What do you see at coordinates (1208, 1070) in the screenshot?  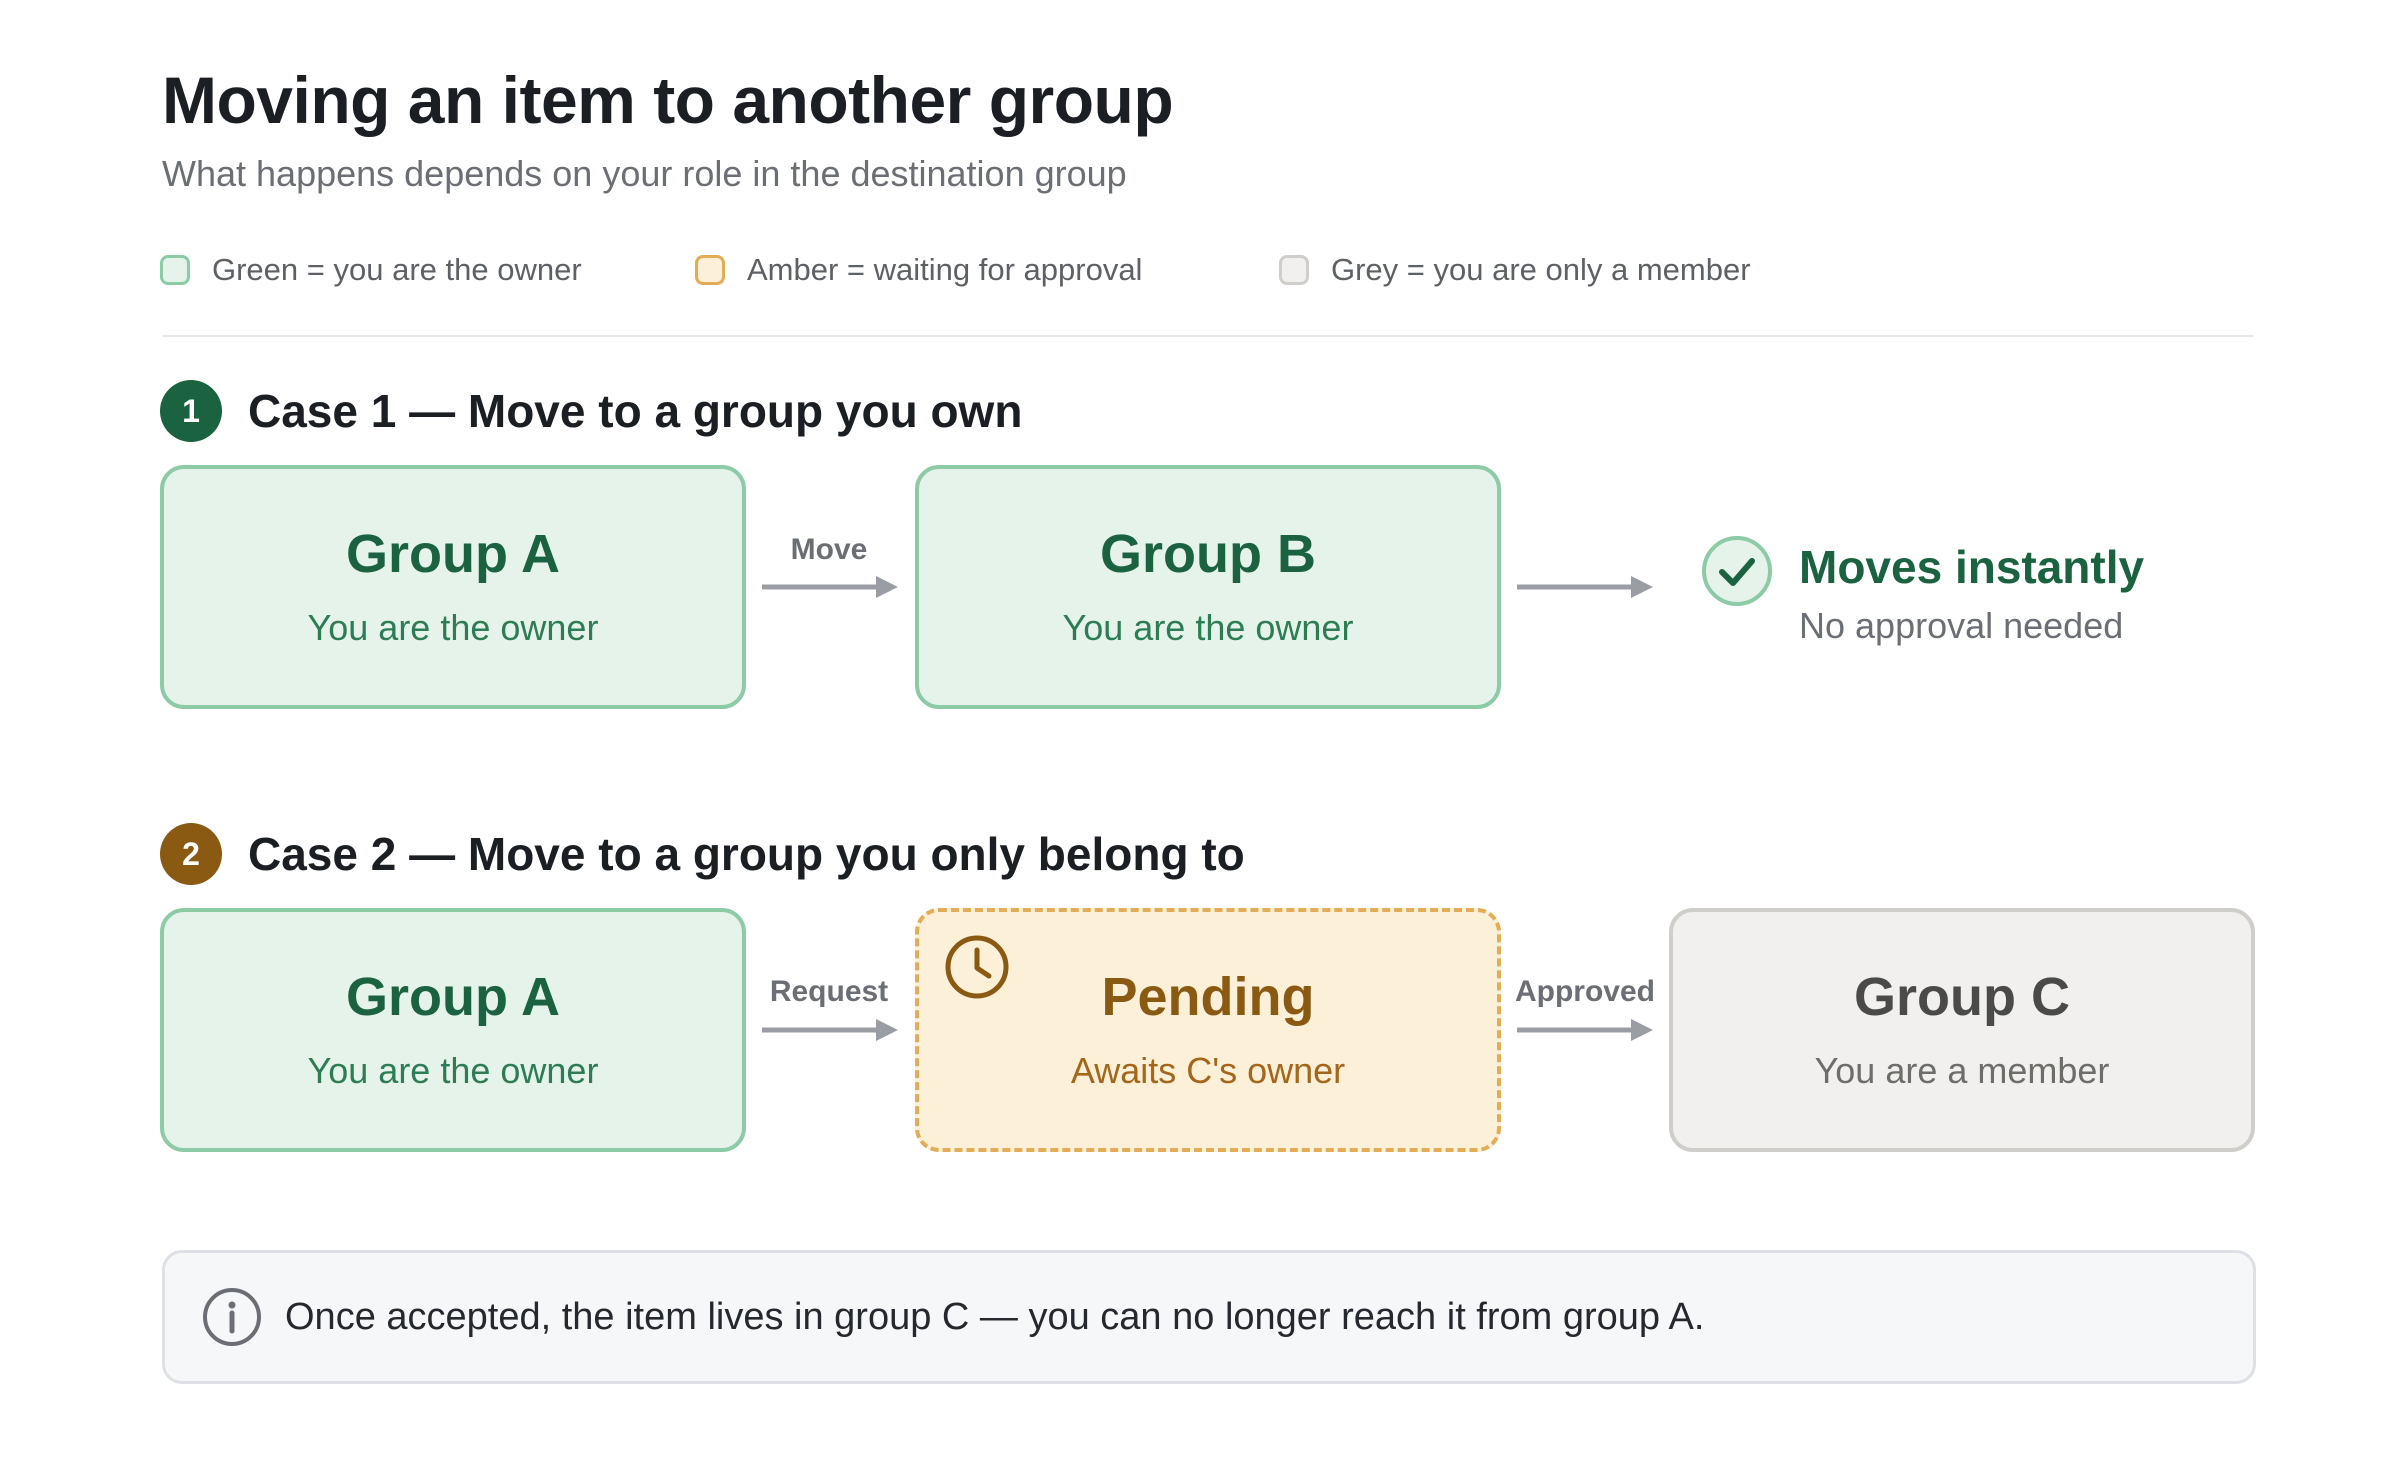 I see `box-subtitle: Awaits C's owner` at bounding box center [1208, 1070].